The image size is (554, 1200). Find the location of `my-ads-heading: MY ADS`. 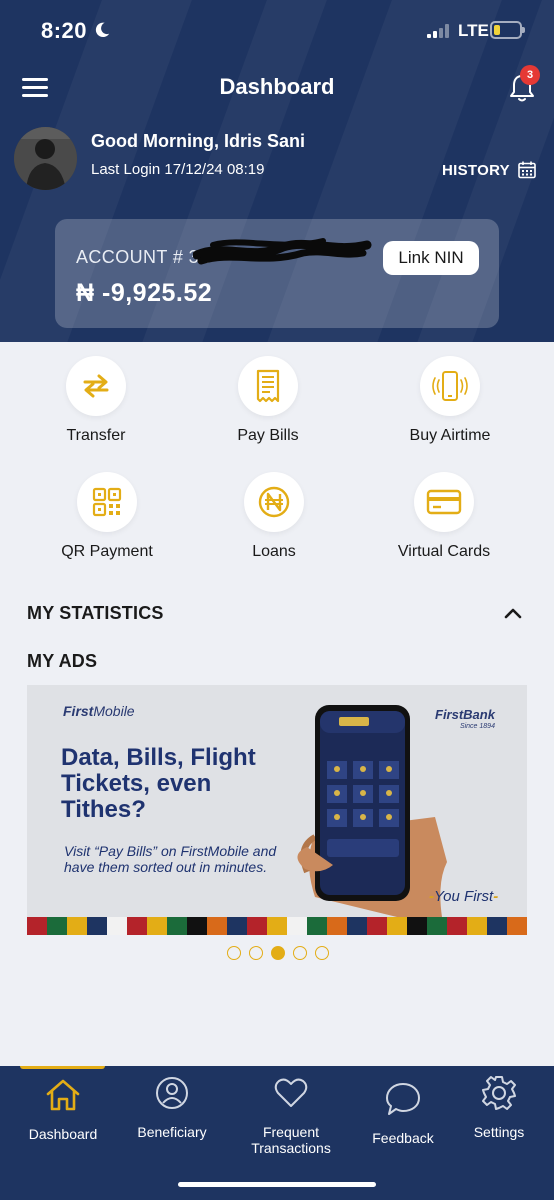

my-ads-heading: MY ADS is located at coordinates (62, 661).